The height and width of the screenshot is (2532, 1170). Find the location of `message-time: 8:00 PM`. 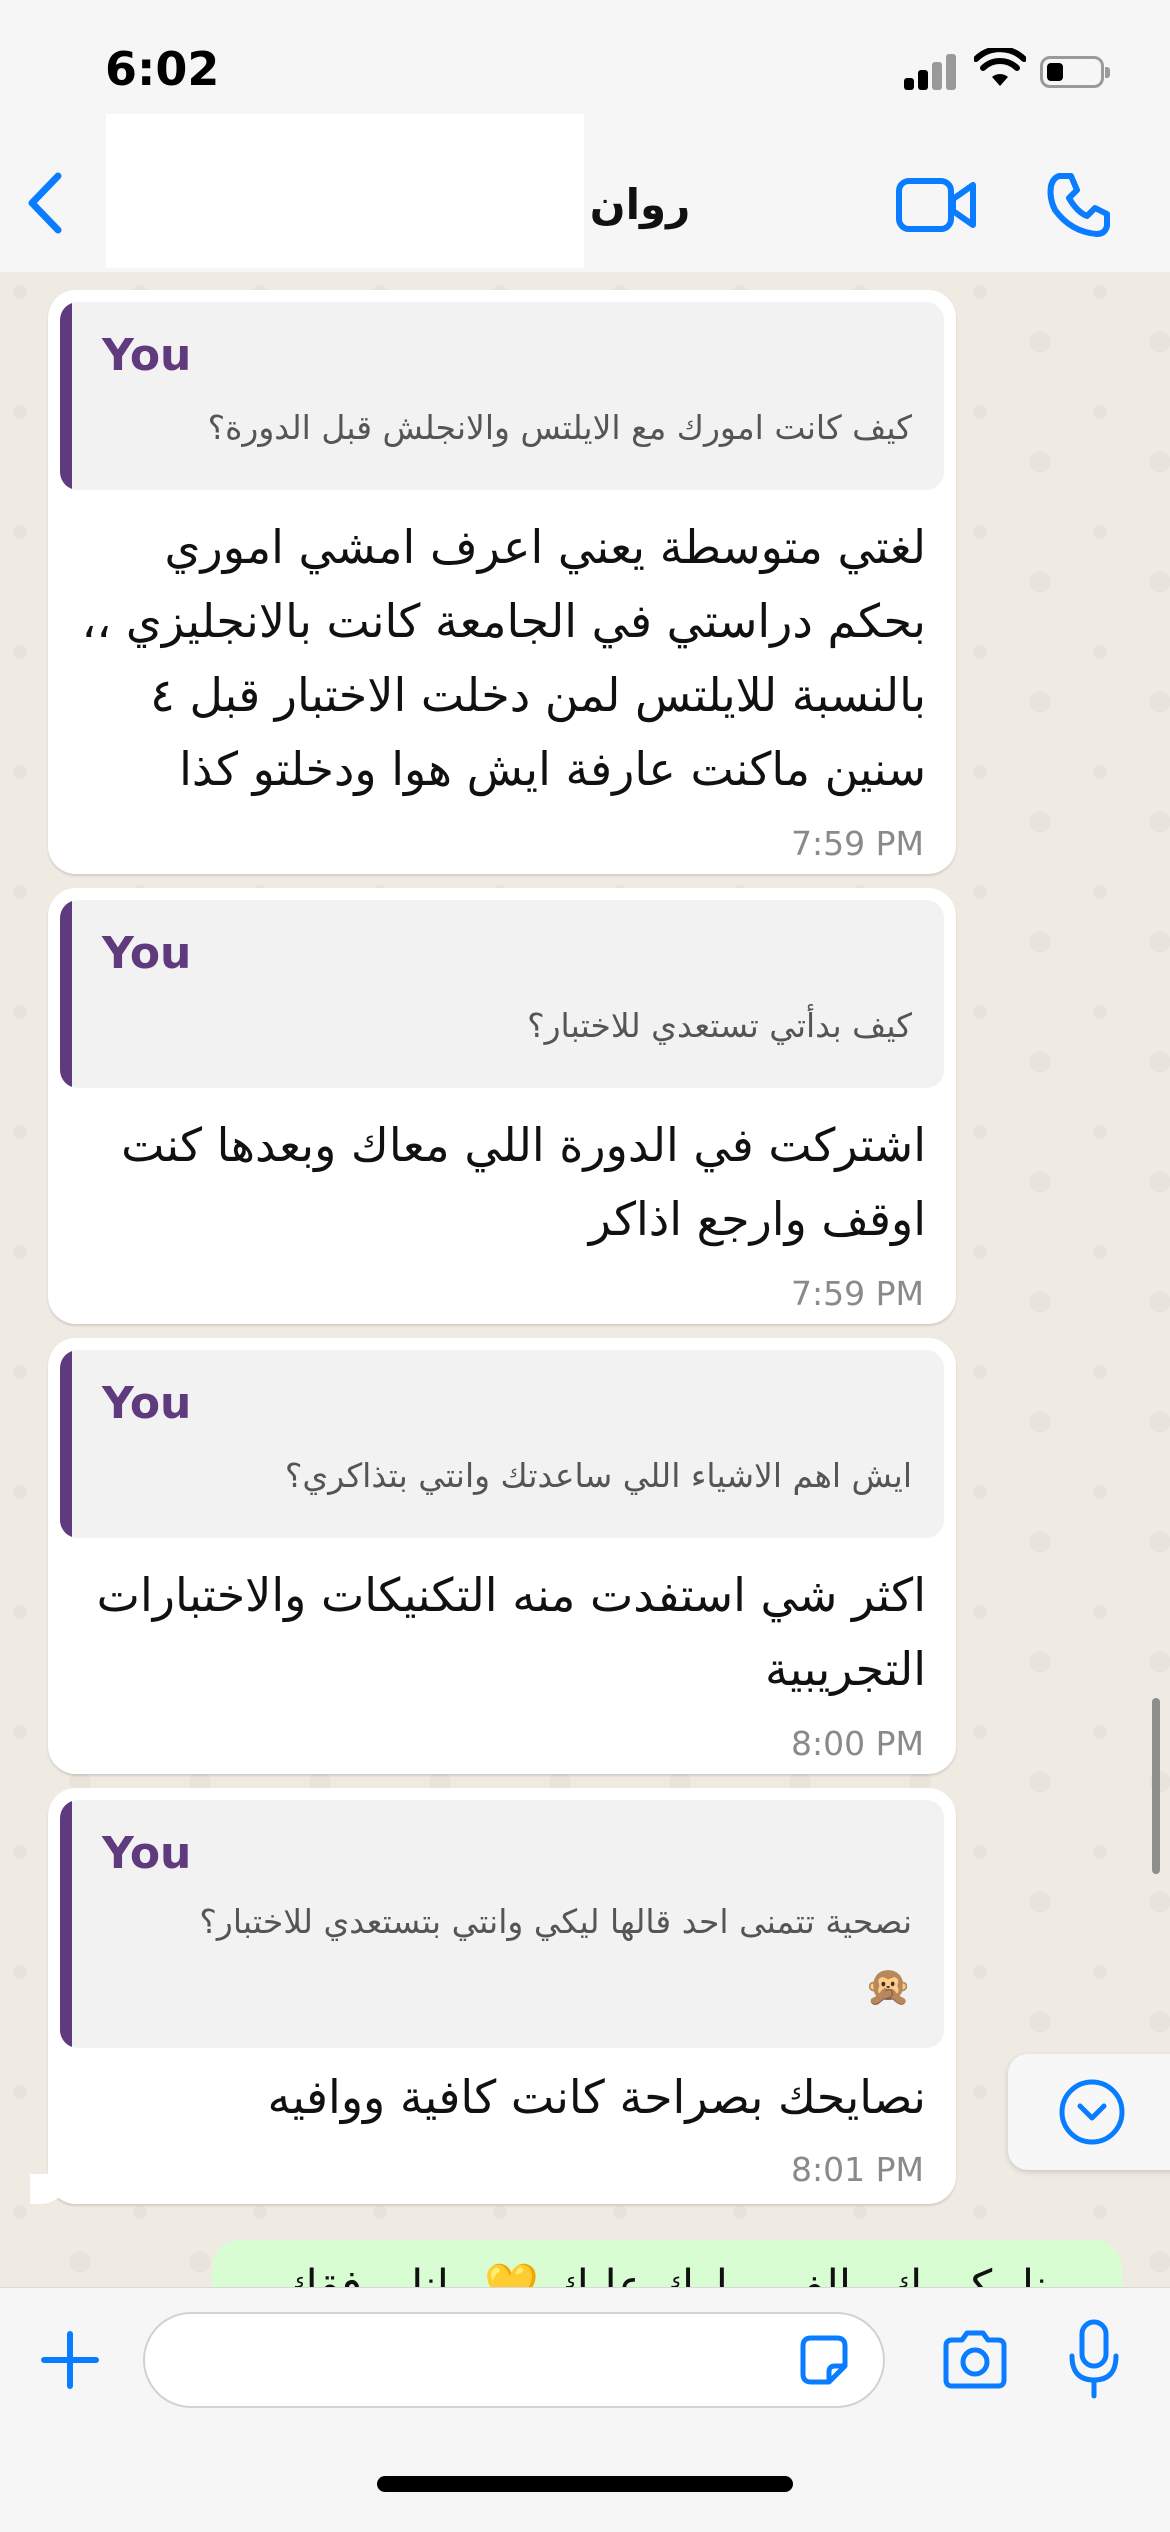

message-time: 8:00 PM is located at coordinates (857, 1743).